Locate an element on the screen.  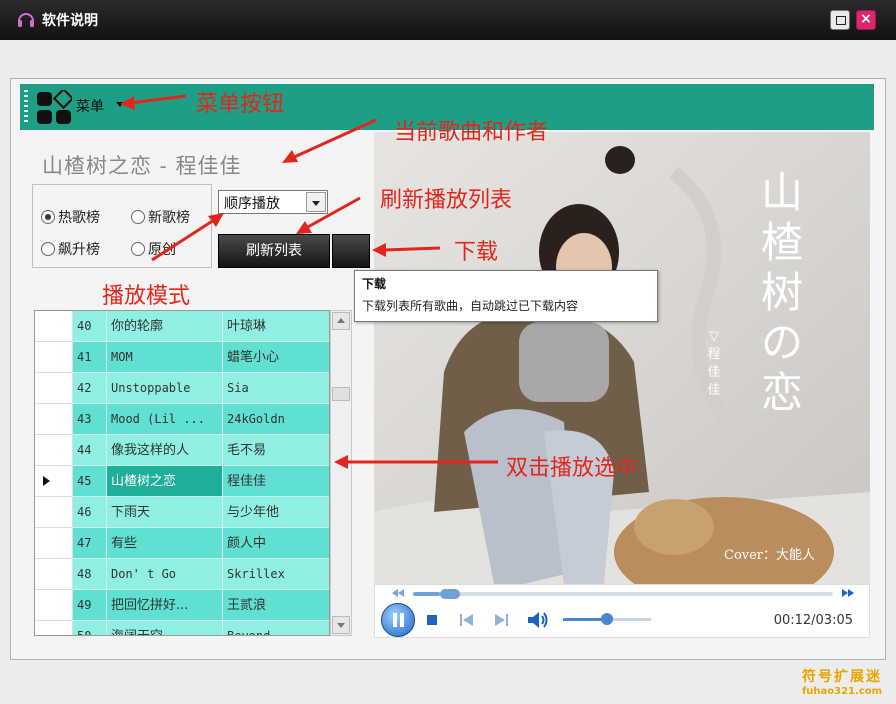
download-button is located at coordinates (351, 251).